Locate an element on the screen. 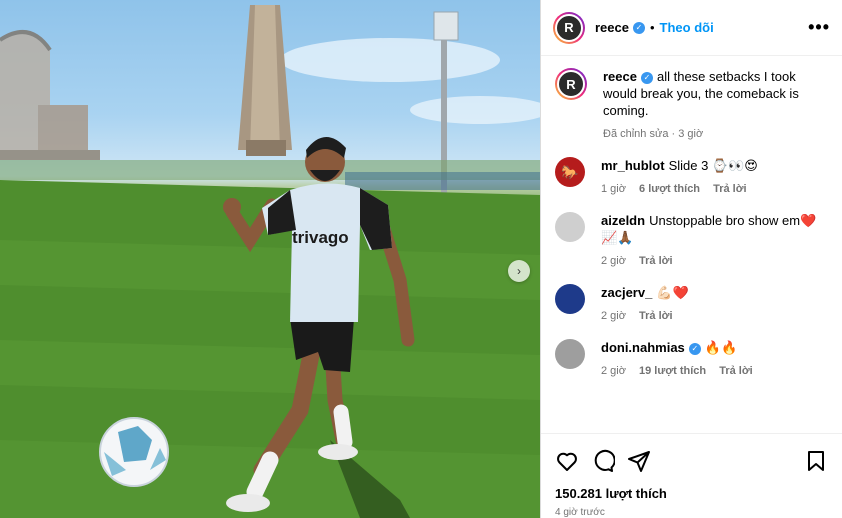 The width and height of the screenshot is (842, 518). action-icons is located at coordinates (691, 461).